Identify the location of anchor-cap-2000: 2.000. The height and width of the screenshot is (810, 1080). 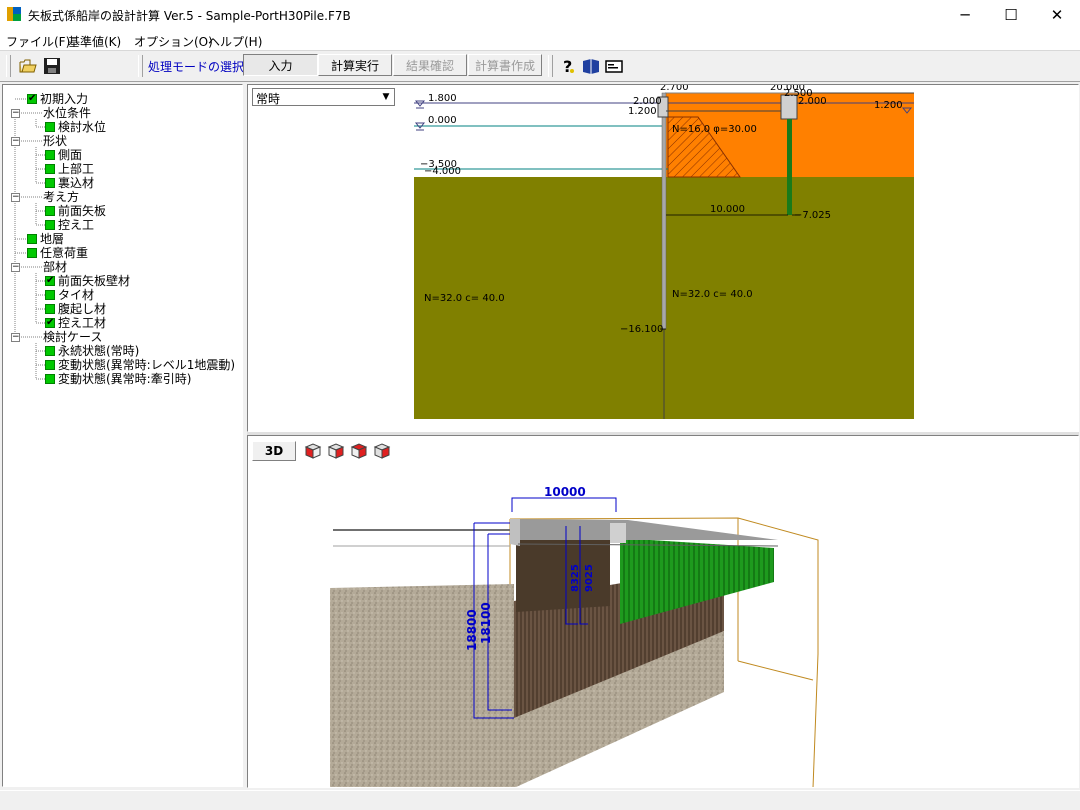
(812, 101).